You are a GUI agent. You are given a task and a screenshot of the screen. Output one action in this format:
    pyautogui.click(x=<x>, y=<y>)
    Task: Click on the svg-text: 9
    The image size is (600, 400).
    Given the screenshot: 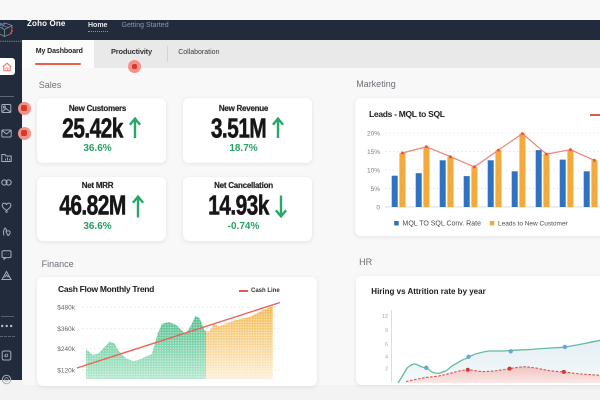 What is the action you would take?
    pyautogui.click(x=385, y=331)
    